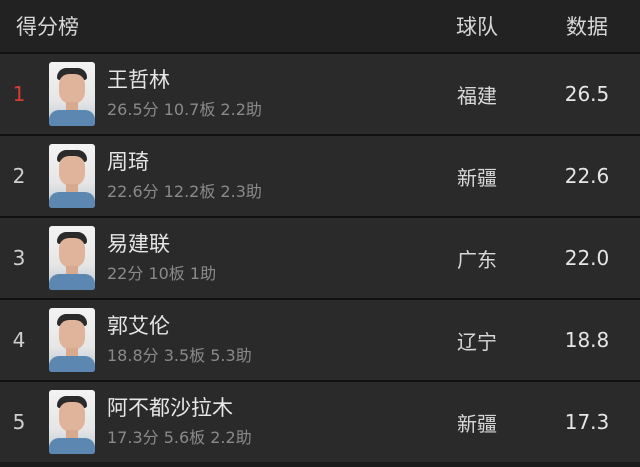  I want to click on player-stats: 22.6分 12.2板 2.3助, so click(184, 191).